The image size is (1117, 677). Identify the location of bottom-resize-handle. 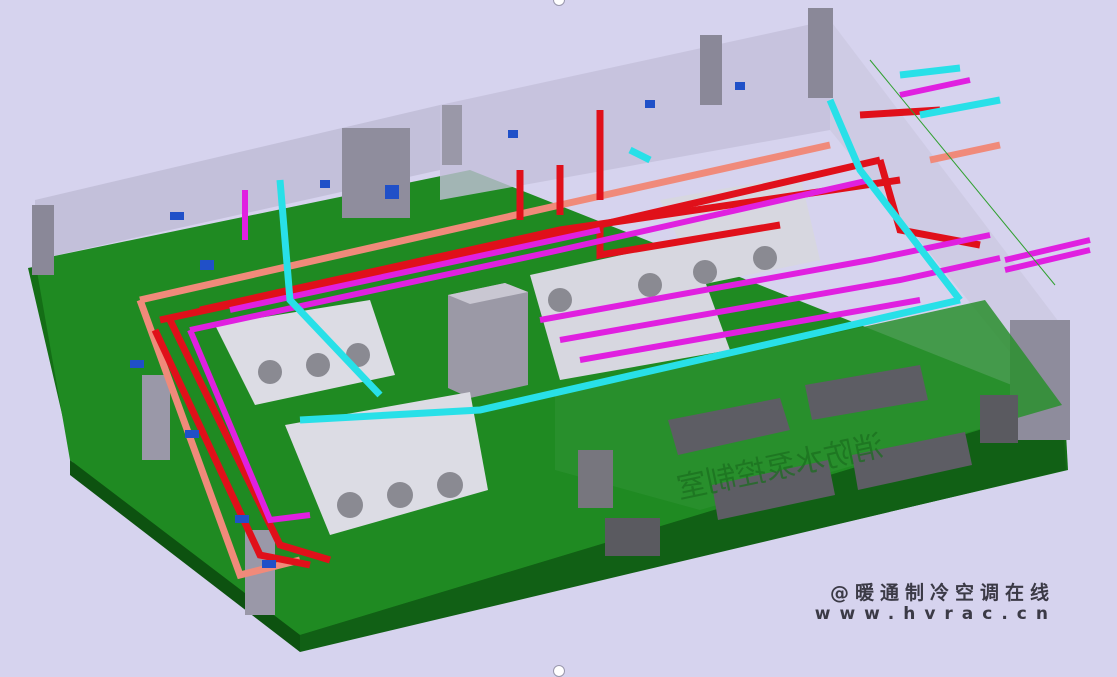
(559, 671).